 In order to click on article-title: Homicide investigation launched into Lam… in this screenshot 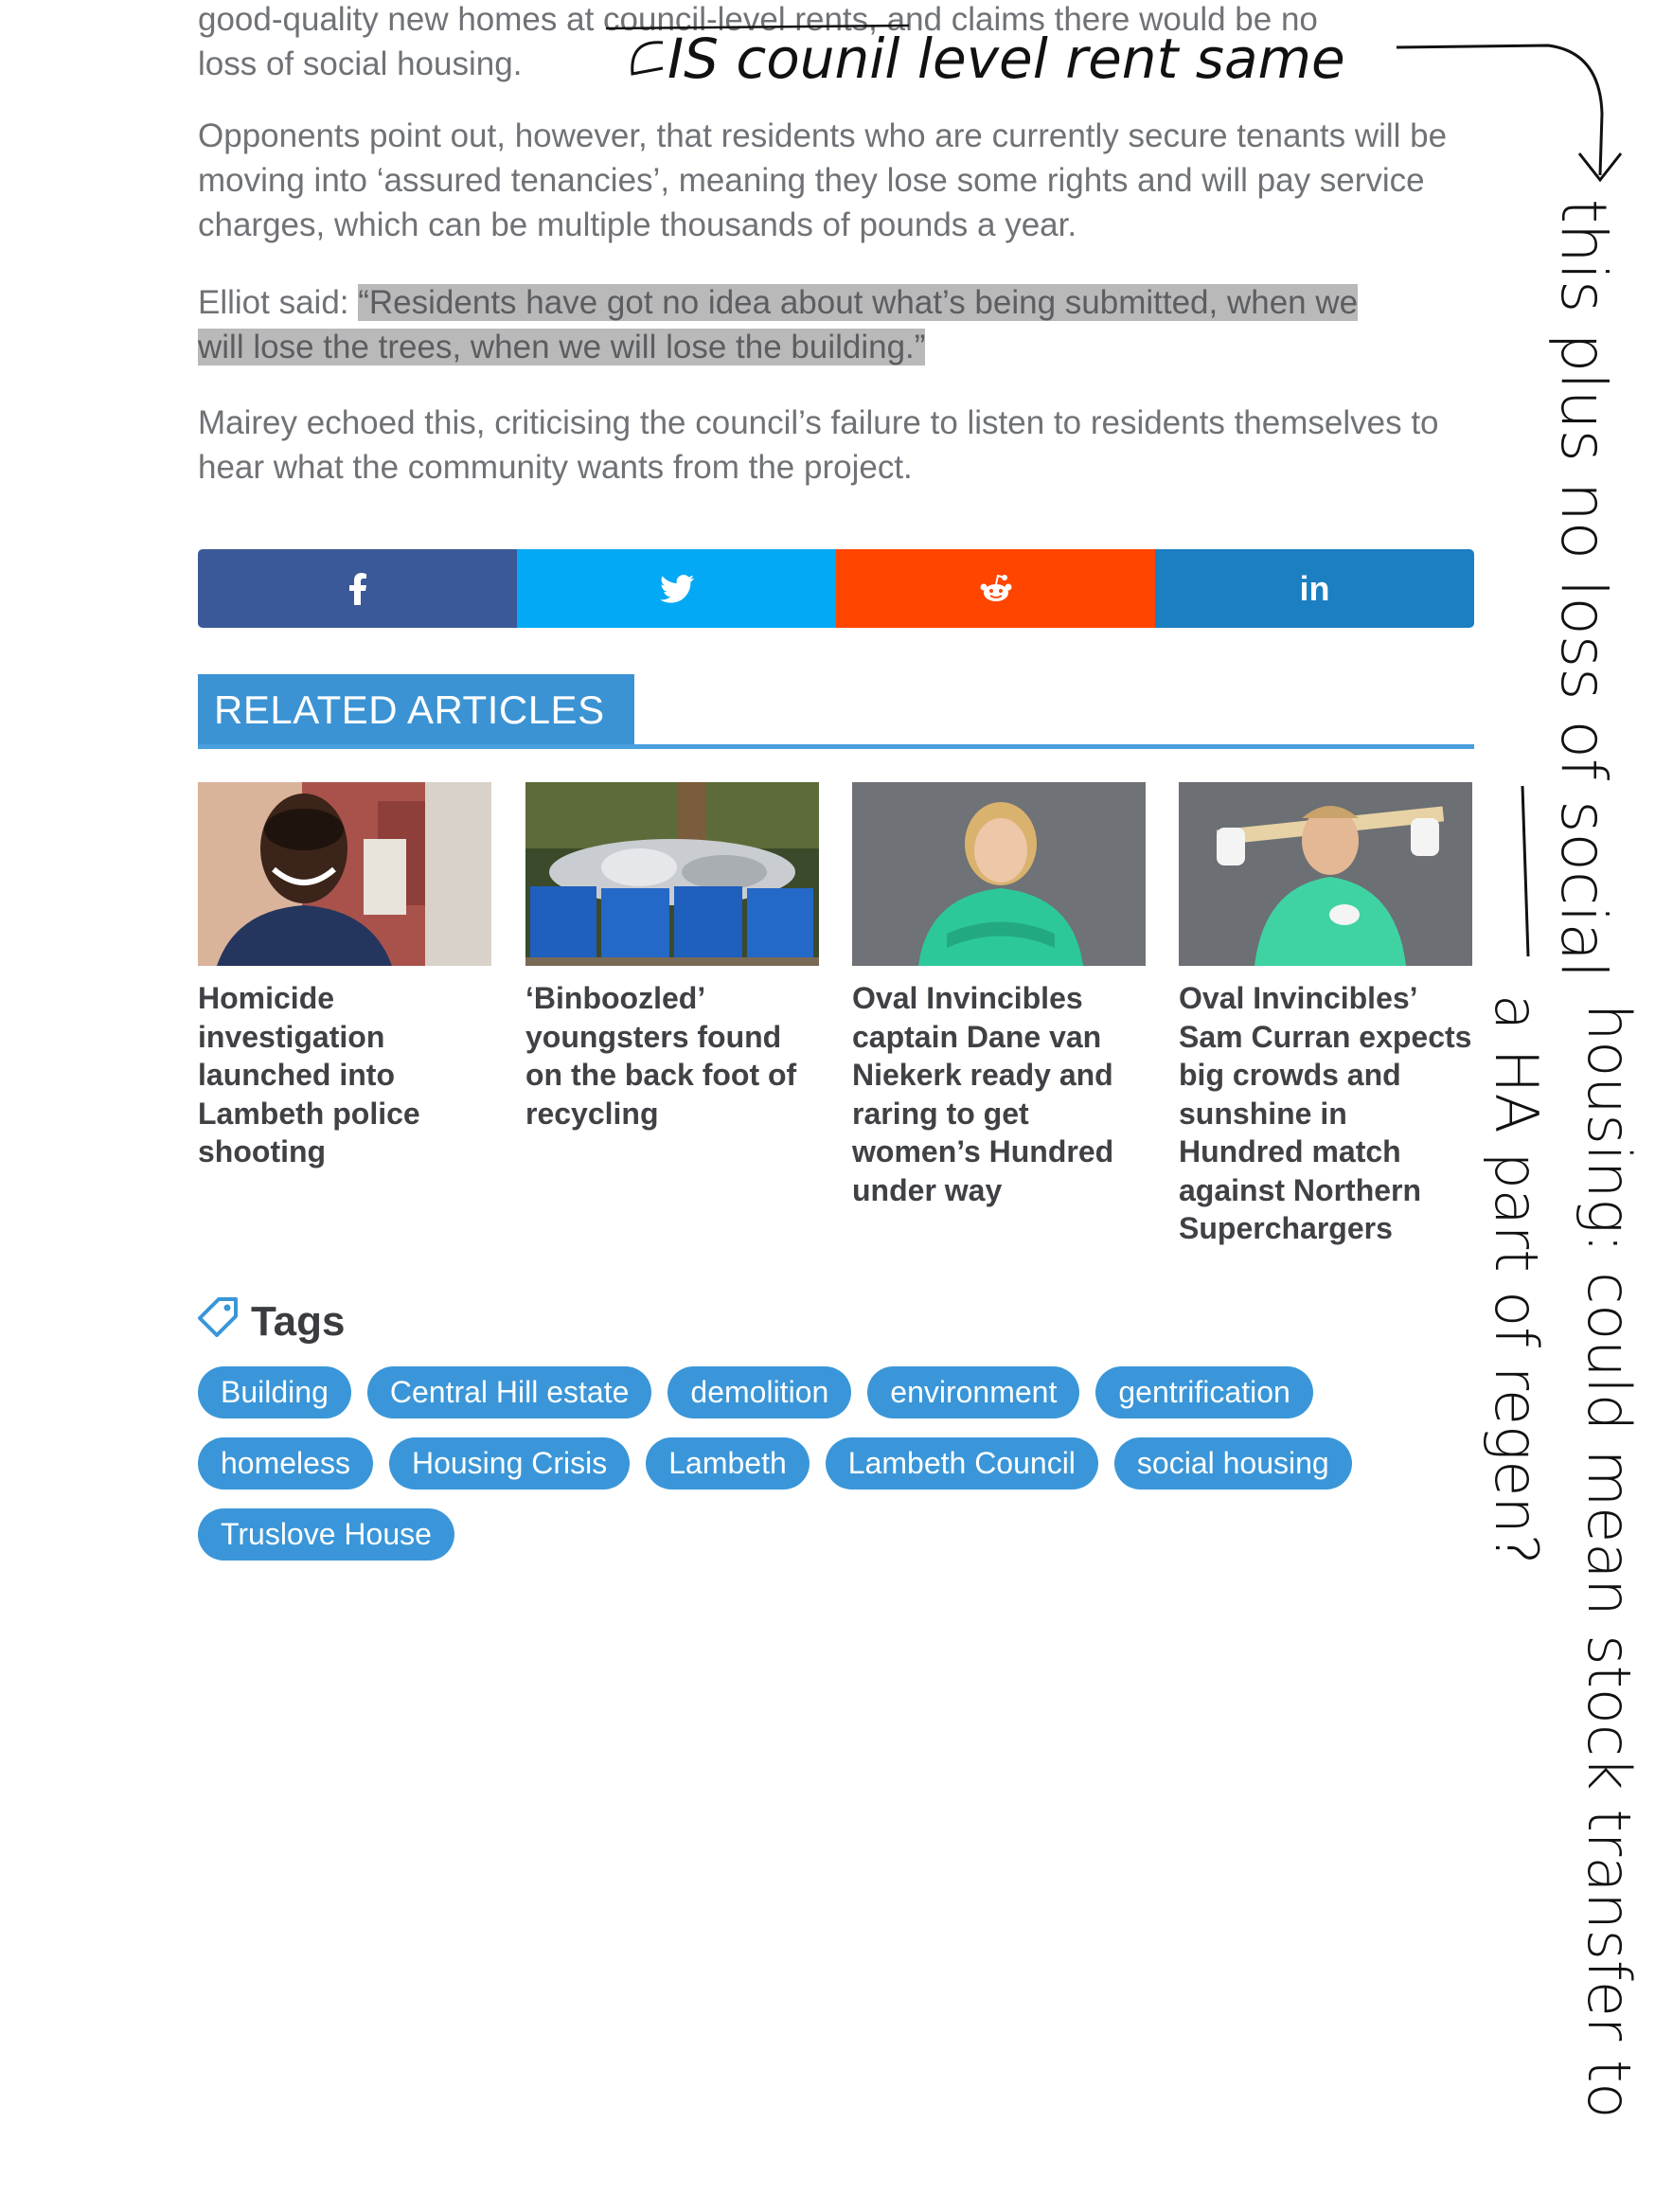, I will do `click(344, 1075)`.